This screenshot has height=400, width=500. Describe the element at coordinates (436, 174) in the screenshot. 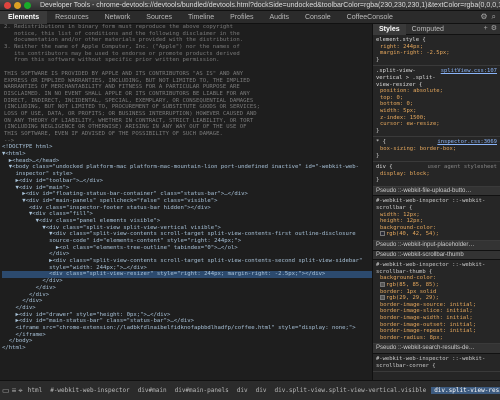

I see `css-property: display: block;` at that location.